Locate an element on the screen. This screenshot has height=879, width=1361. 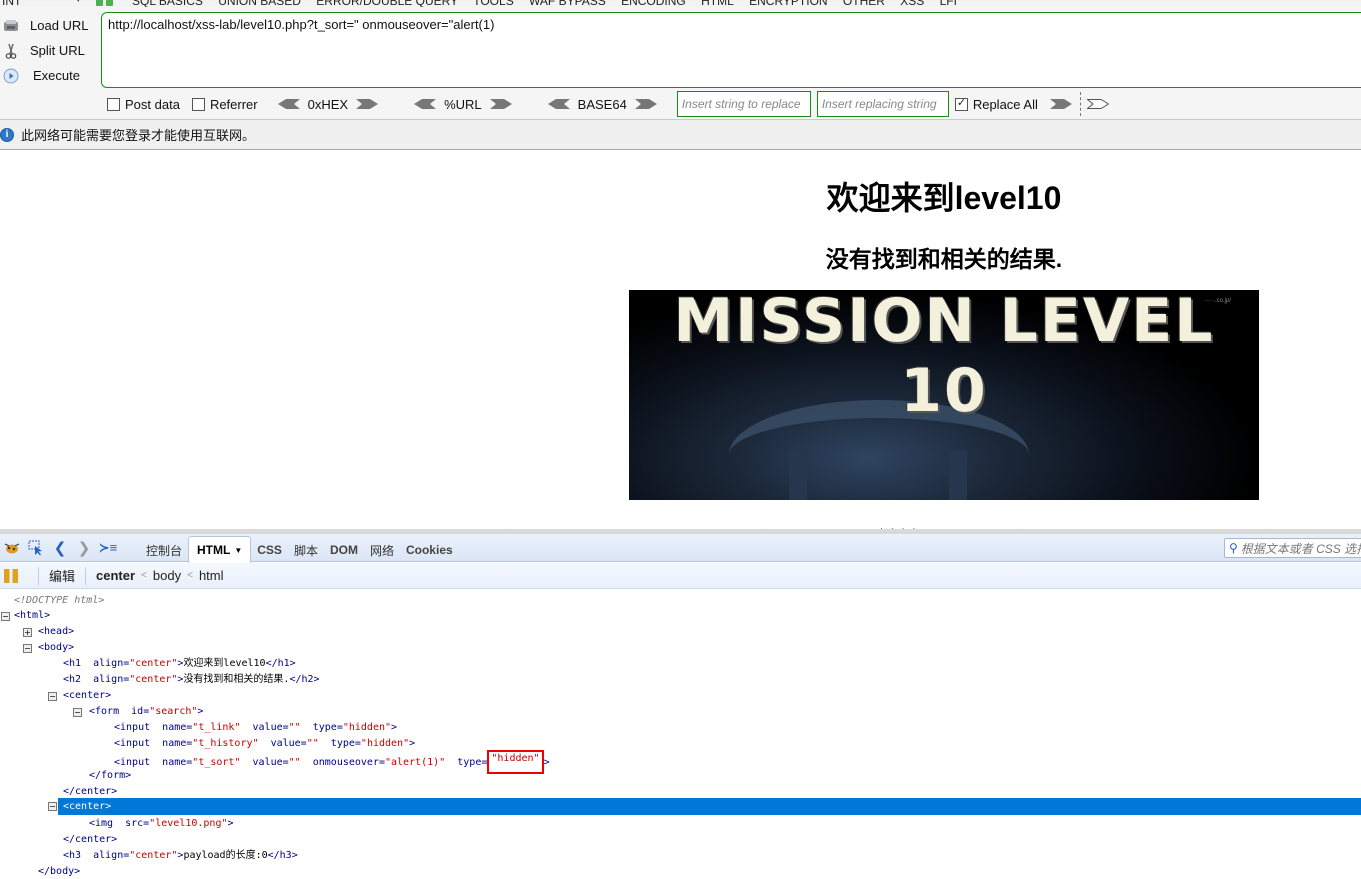
tab-dom: DOM is located at coordinates (344, 550).